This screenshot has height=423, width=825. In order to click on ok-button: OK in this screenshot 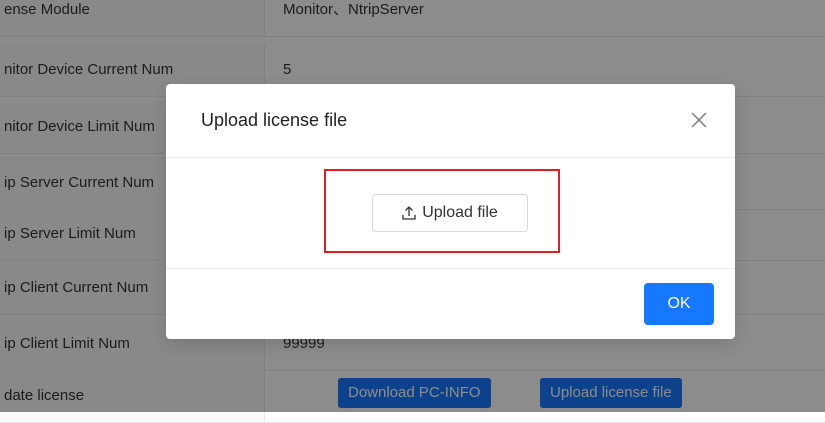, I will do `click(679, 304)`.